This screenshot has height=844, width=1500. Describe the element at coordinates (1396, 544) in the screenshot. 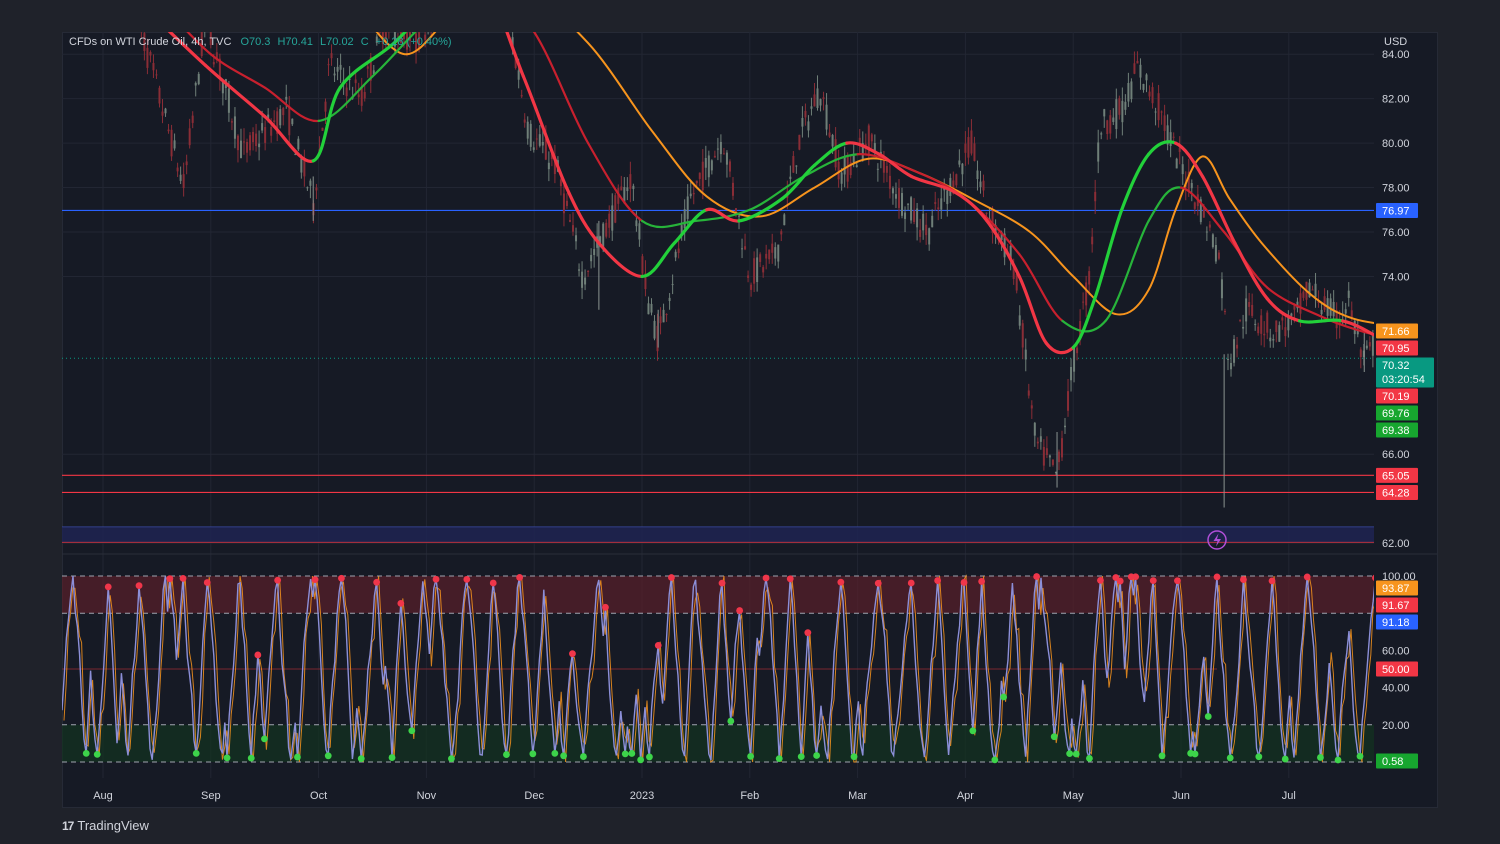

I see `y-tick-label: 62.00` at that location.